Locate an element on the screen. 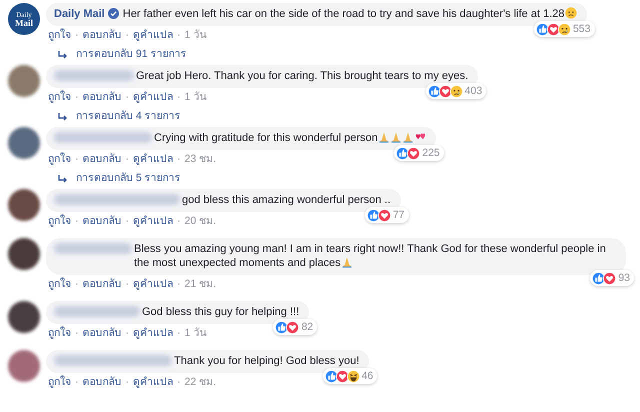 The height and width of the screenshot is (412, 640). laughing-reaction-icon is located at coordinates (353, 376).